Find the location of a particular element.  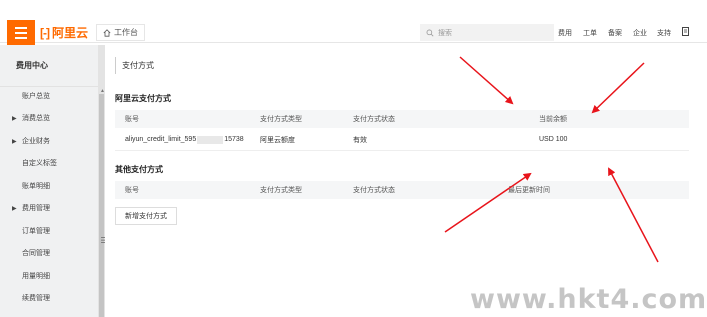

sidebar-header: 费用中心 is located at coordinates (52, 66).